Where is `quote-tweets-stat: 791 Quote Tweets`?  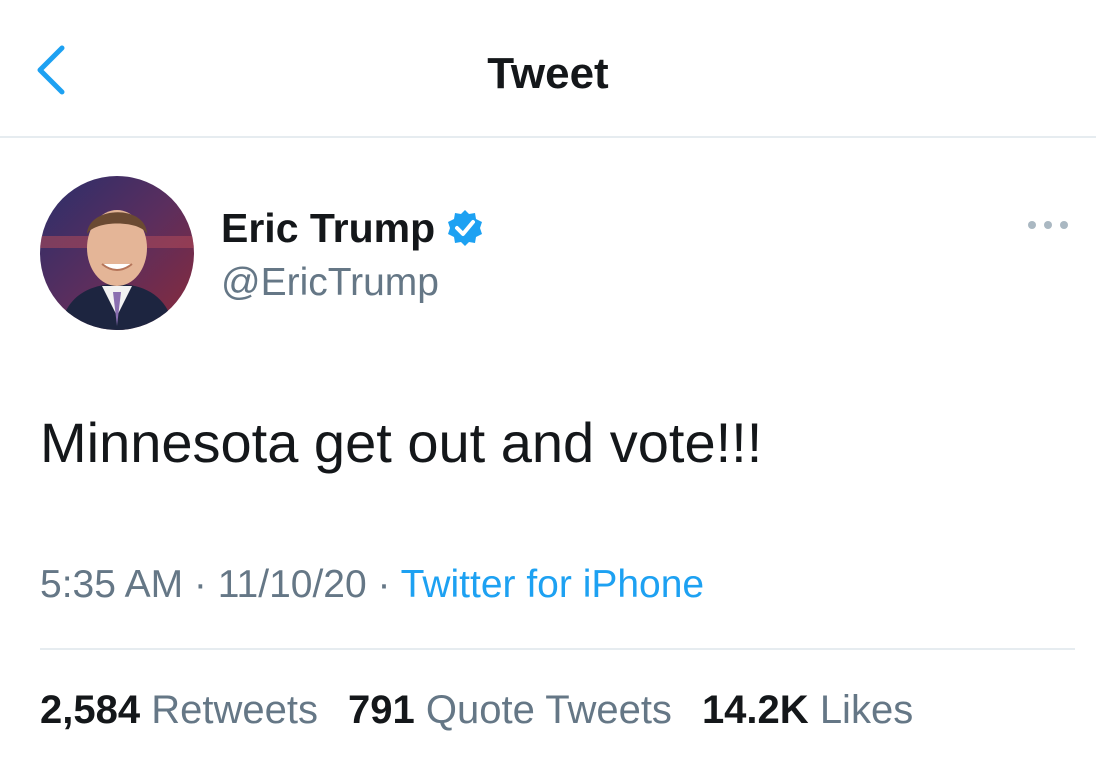
quote-tweets-stat: 791 Quote Tweets is located at coordinates (510, 710).